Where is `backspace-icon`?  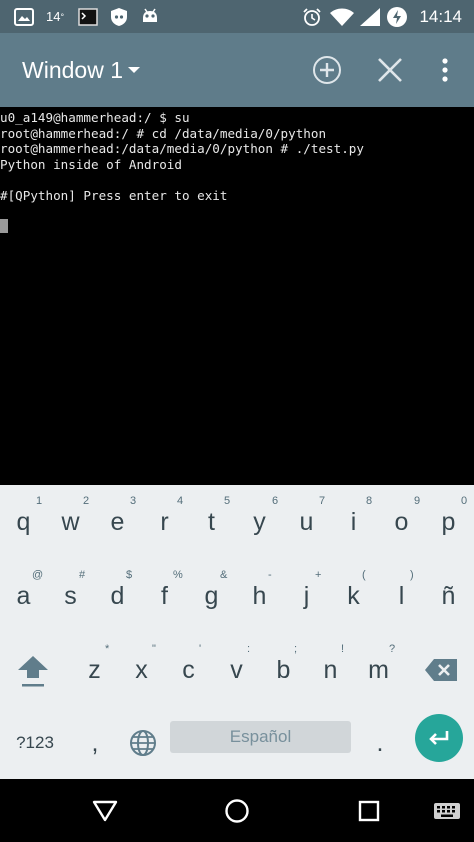 backspace-icon is located at coordinates (441, 670).